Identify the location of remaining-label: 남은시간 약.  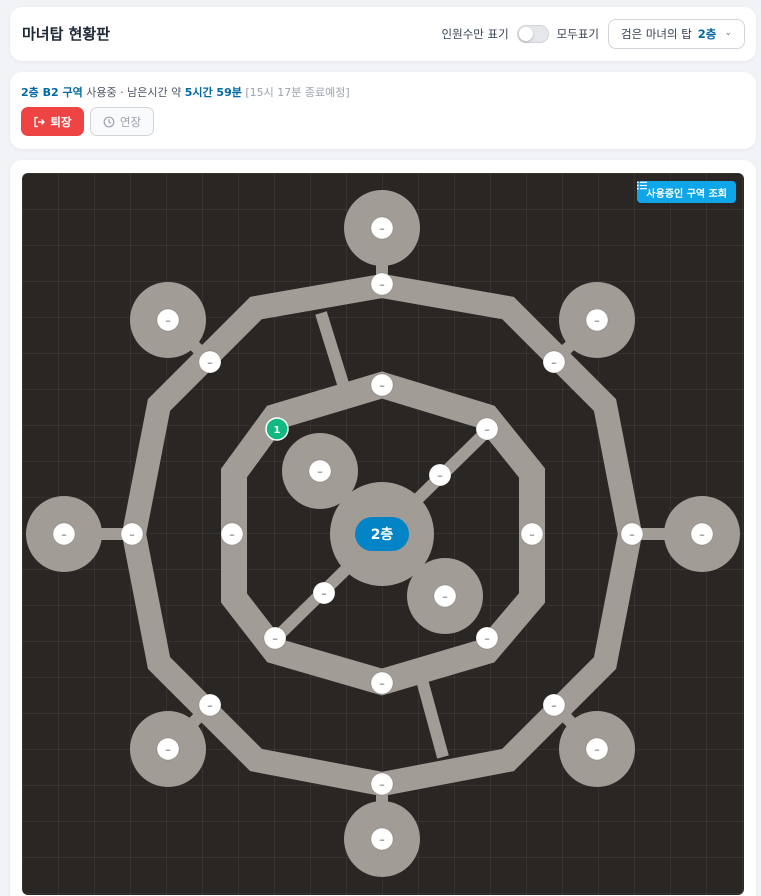
(154, 92).